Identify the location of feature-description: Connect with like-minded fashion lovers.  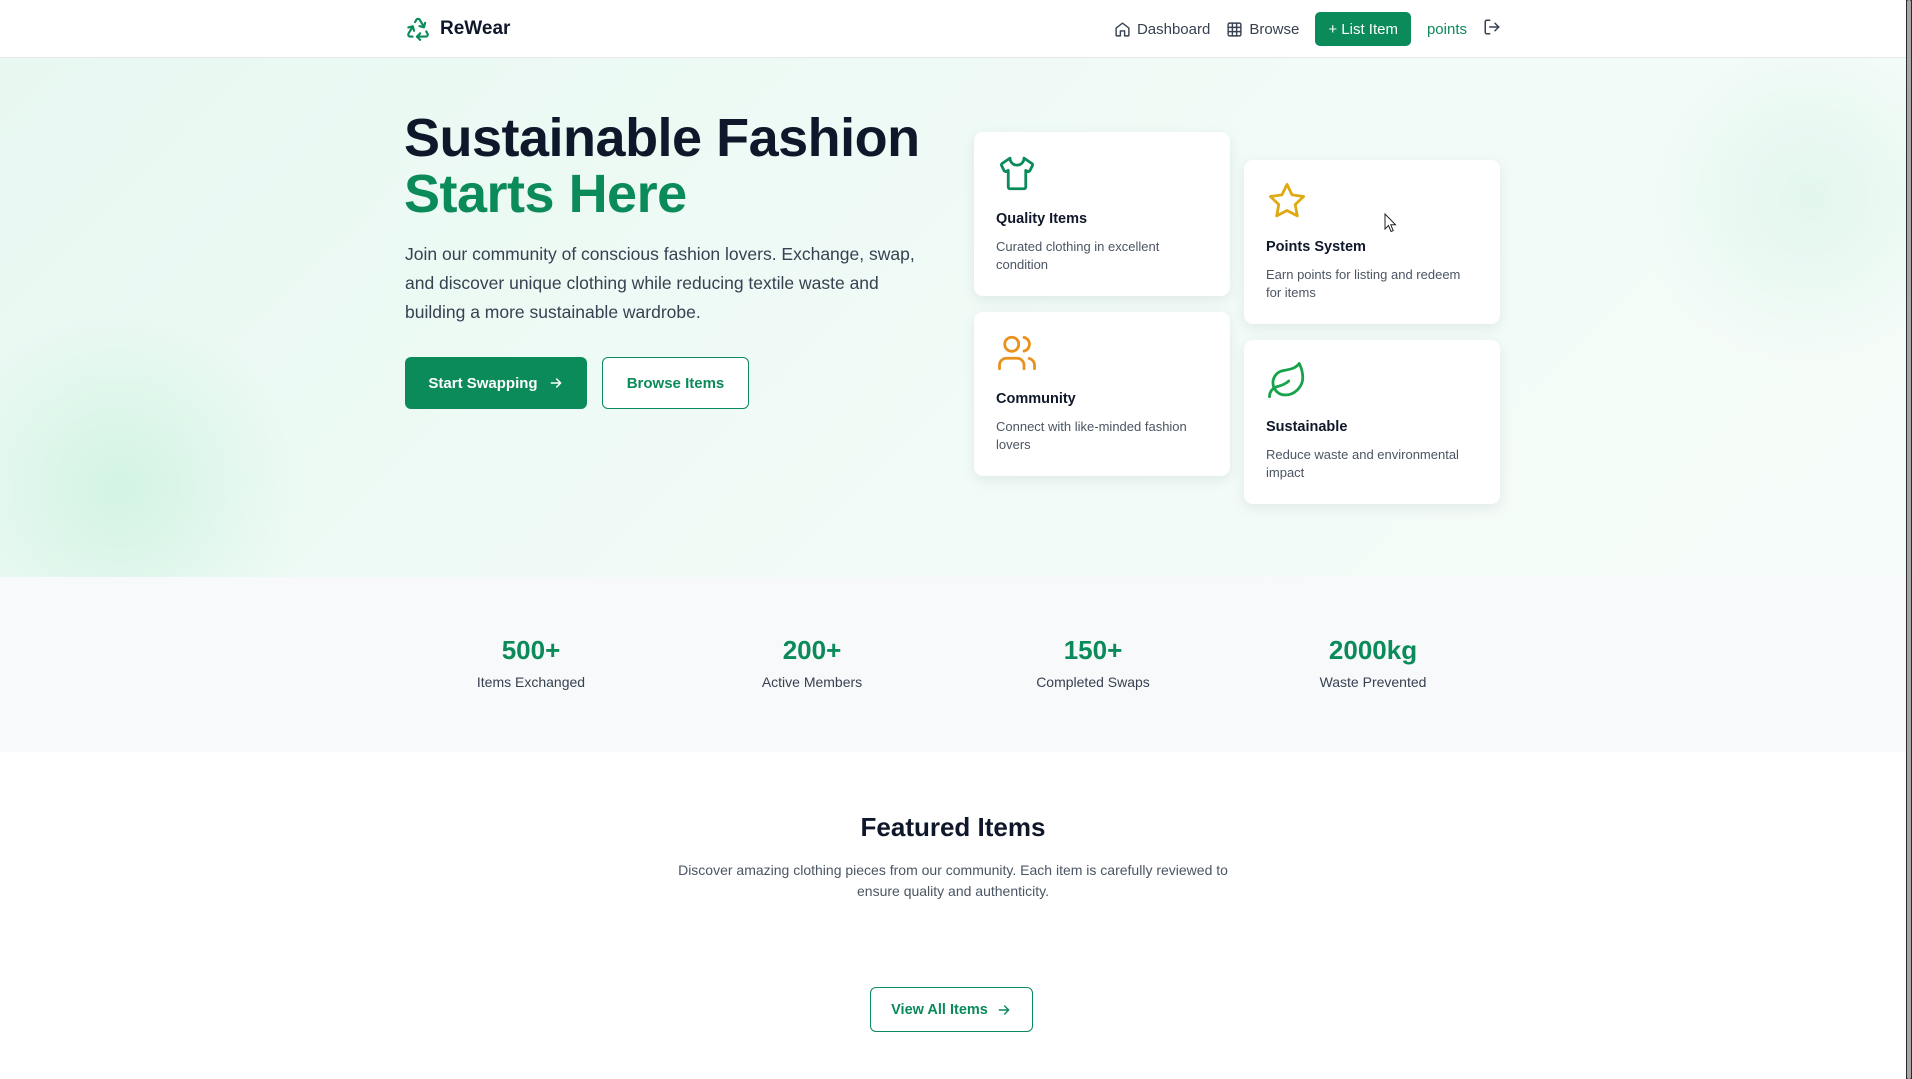
(1091, 435).